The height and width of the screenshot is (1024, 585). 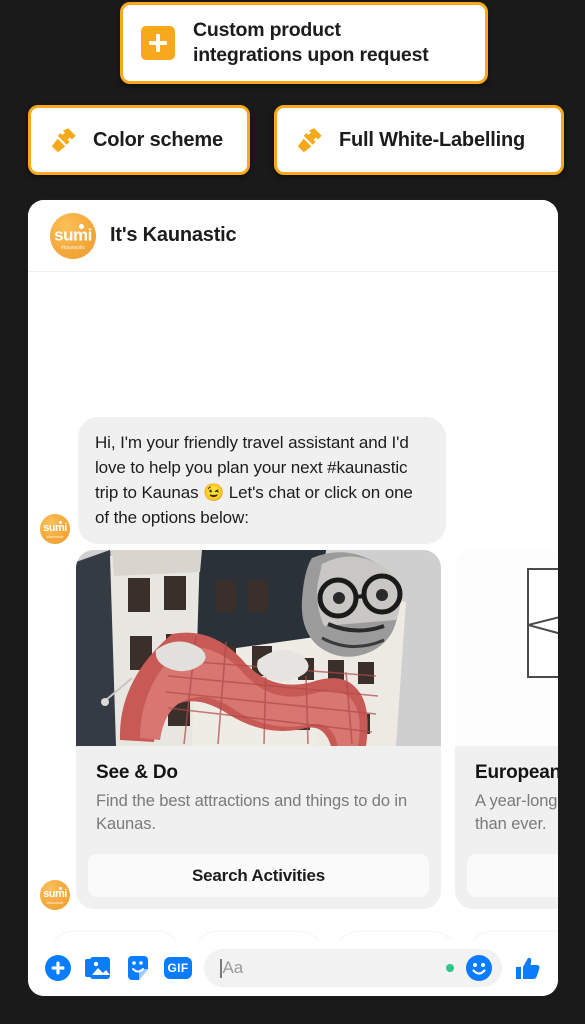 I want to click on feature-pill-custom-integrations: Custom product integrations upon request, so click(x=304, y=43).